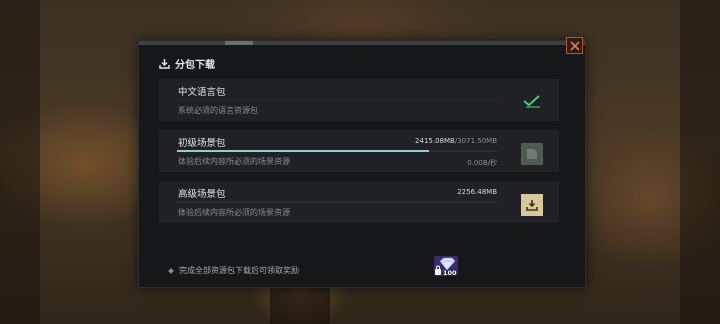 This screenshot has height=324, width=720. Describe the element at coordinates (239, 270) in the screenshot. I see `reward-note-text: 完成全部资源包下载后可领取奖励` at that location.